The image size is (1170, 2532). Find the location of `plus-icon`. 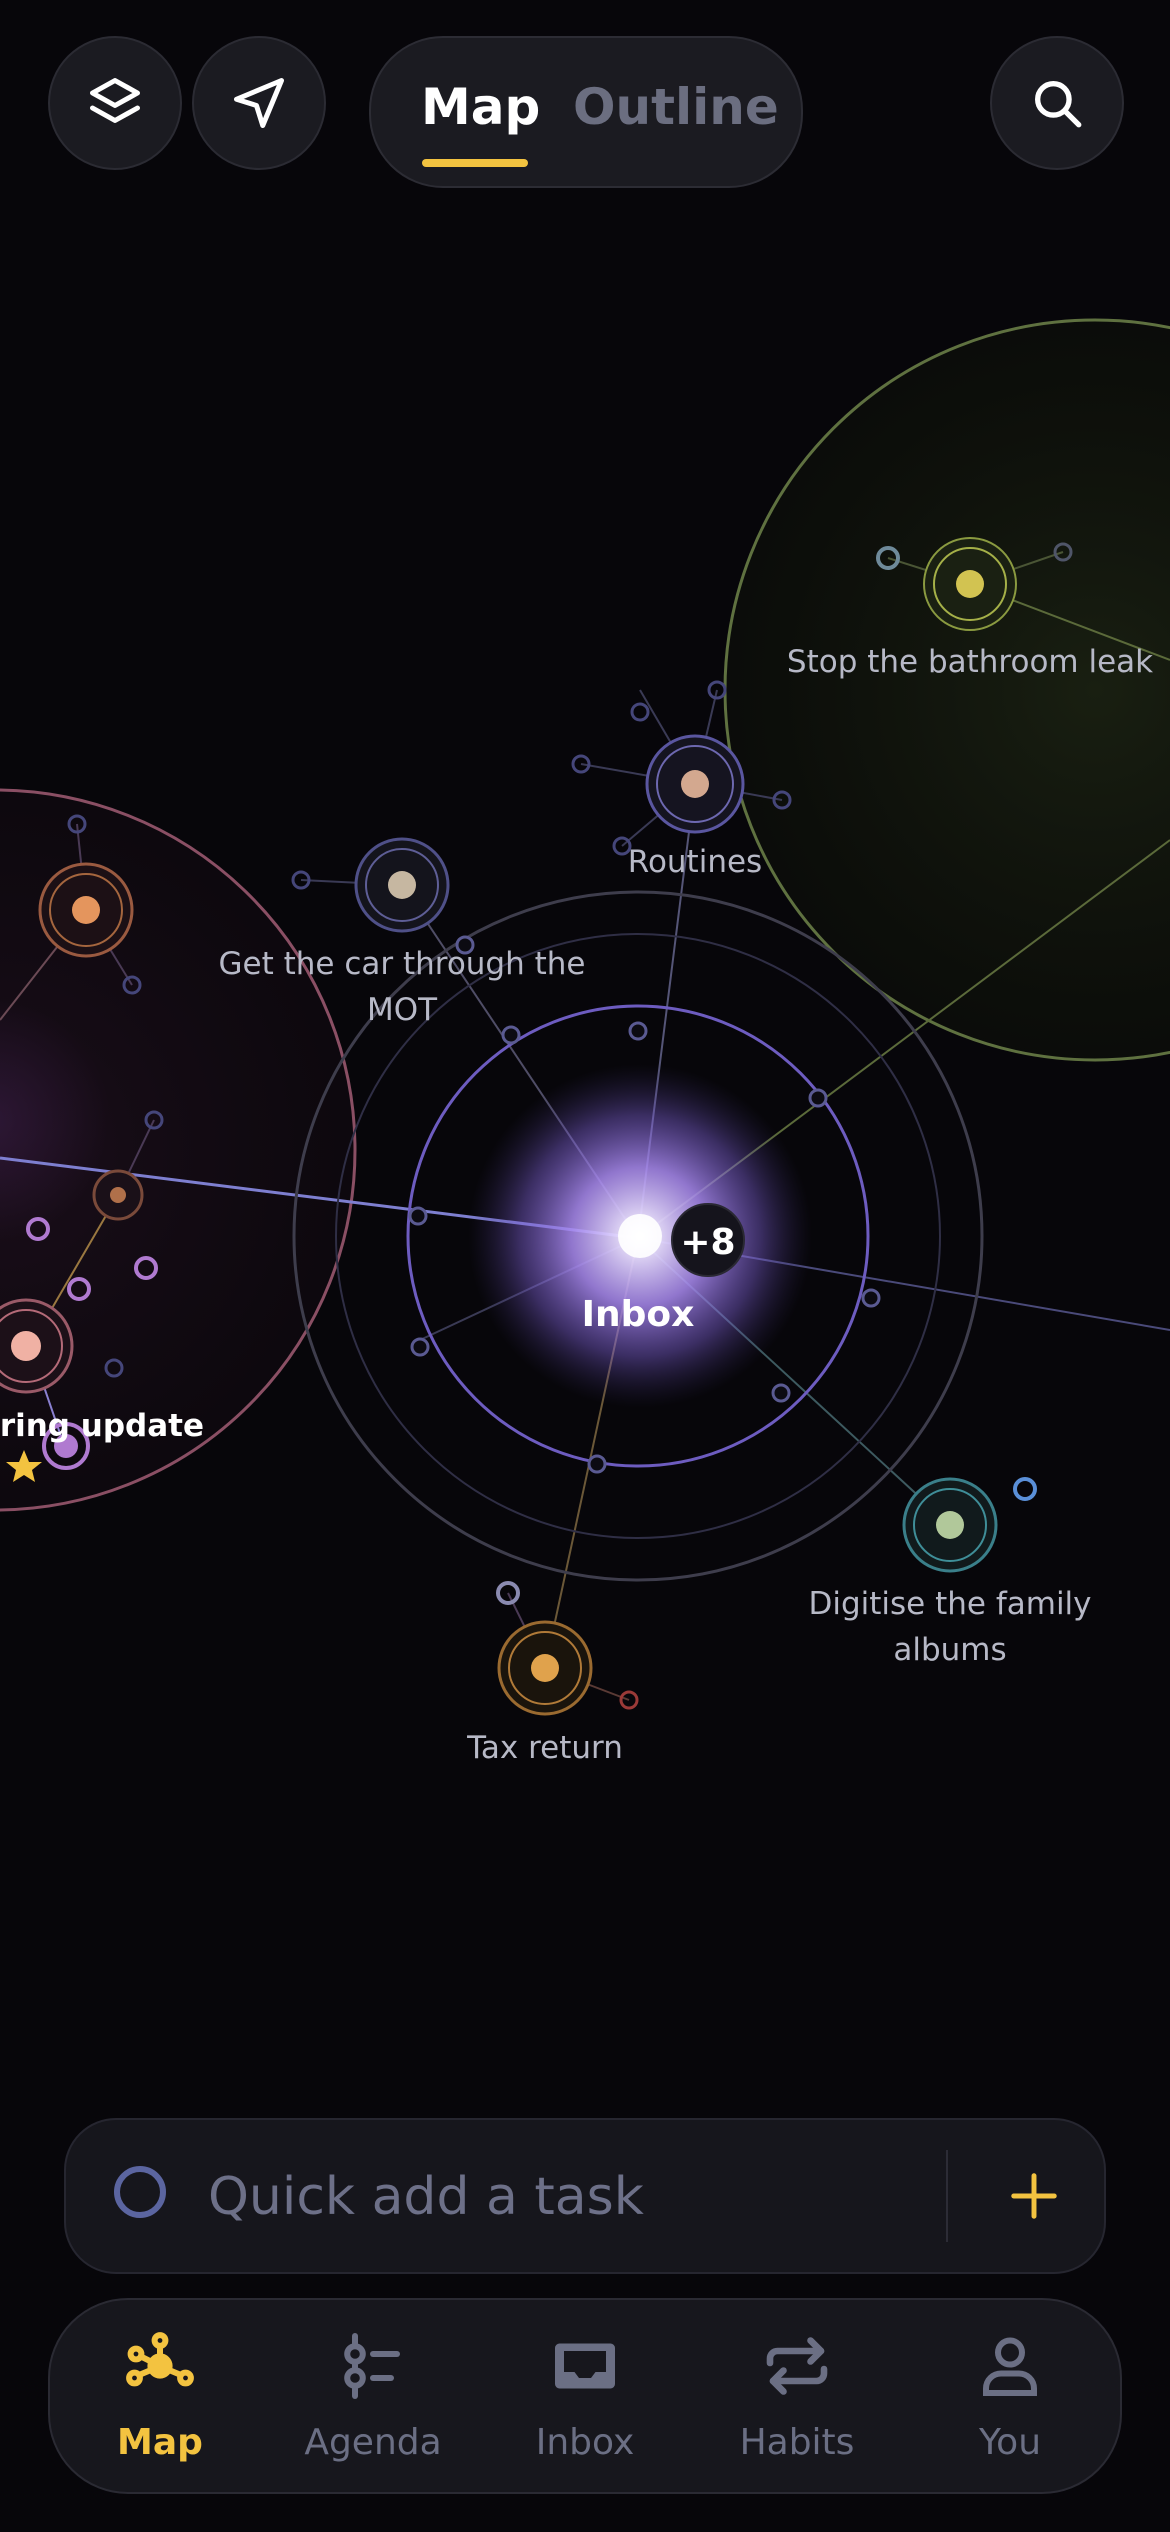

plus-icon is located at coordinates (1034, 2196).